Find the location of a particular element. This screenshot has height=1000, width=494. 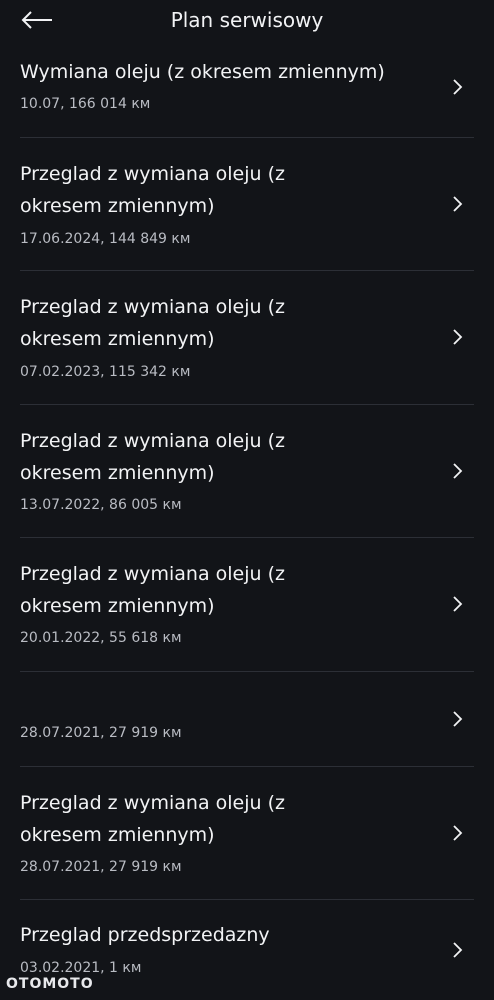

service-item-date-mileage: 03.02.2021, 1 км is located at coordinates (81, 968).